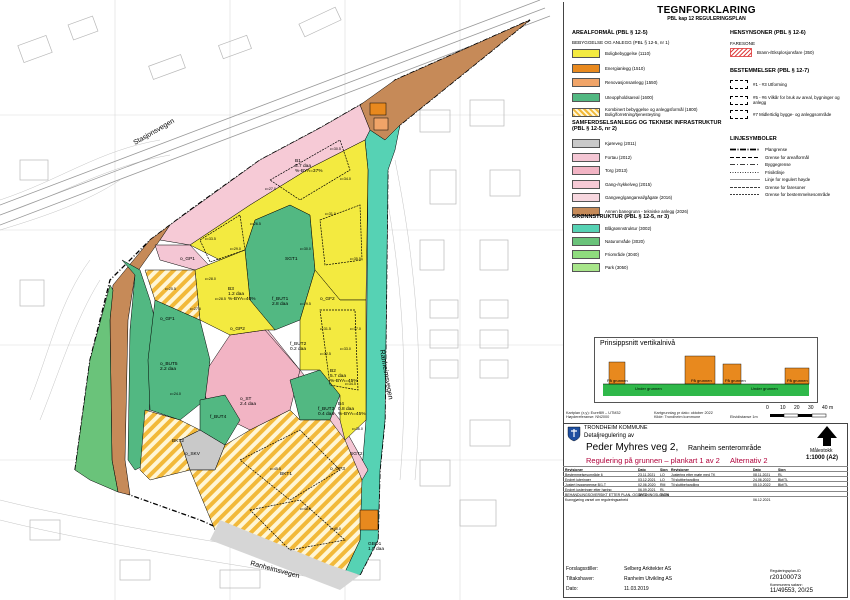 The width and height of the screenshot is (850, 600). What do you see at coordinates (210, 279) in the screenshot?
I see `height-label: c=28.0` at bounding box center [210, 279].